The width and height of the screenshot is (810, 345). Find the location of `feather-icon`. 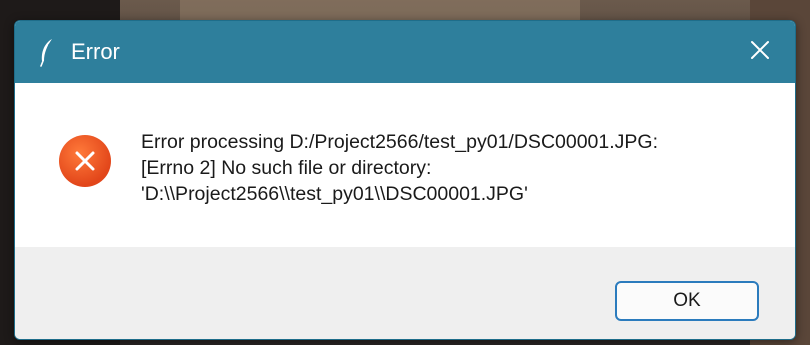

feather-icon is located at coordinates (47, 52).